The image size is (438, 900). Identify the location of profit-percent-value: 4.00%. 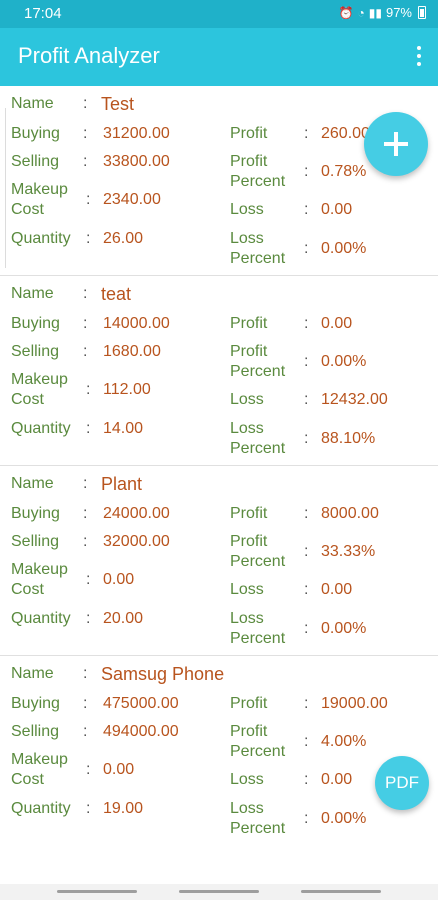
(344, 741).